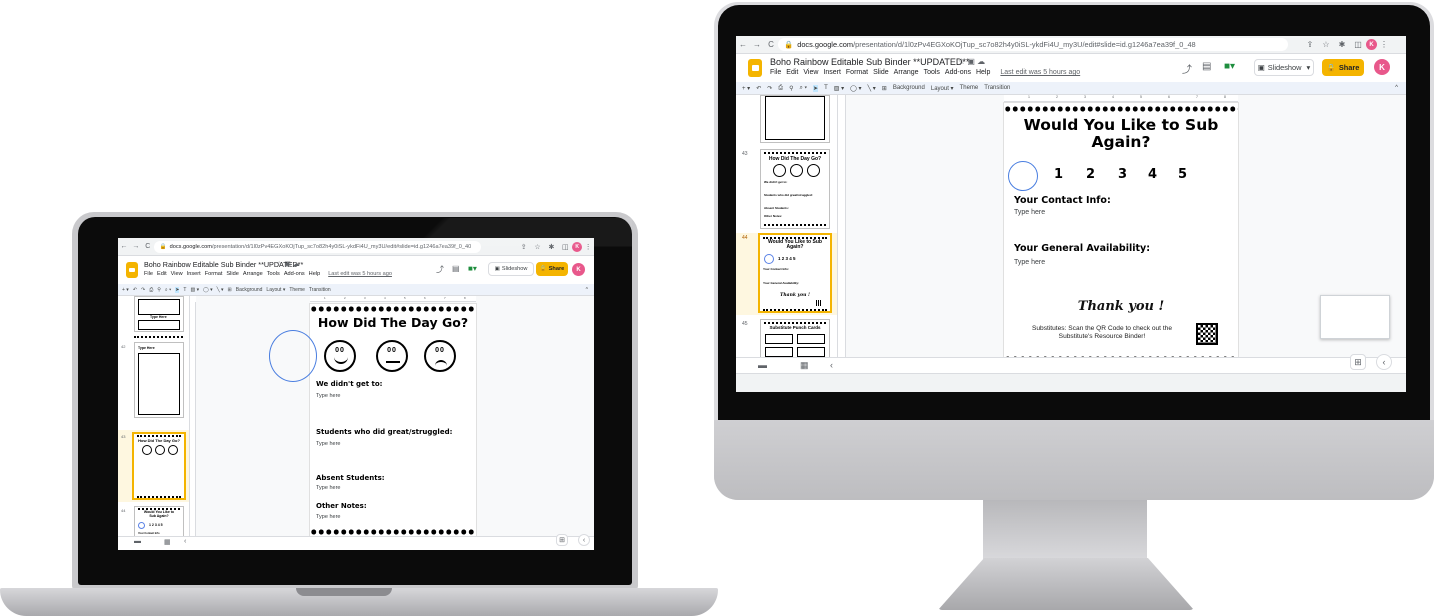 This screenshot has width=1439, height=616. Describe the element at coordinates (1308, 67) in the screenshot. I see `slideshow-dropdown-icon: ▾` at that location.